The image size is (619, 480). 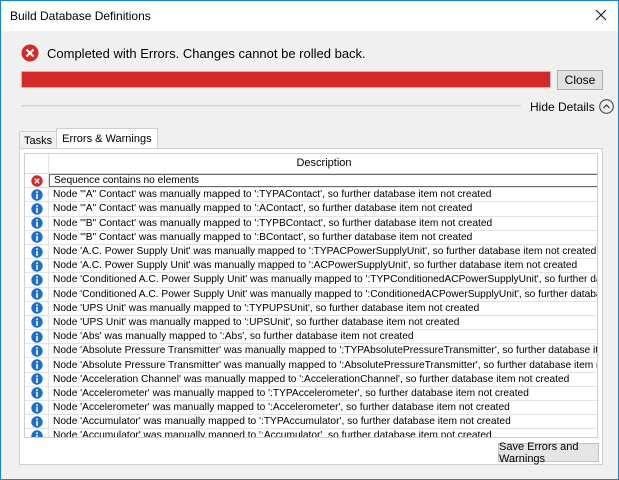 I want to click on table-row: Sequence contains no elements, so click(x=311, y=181).